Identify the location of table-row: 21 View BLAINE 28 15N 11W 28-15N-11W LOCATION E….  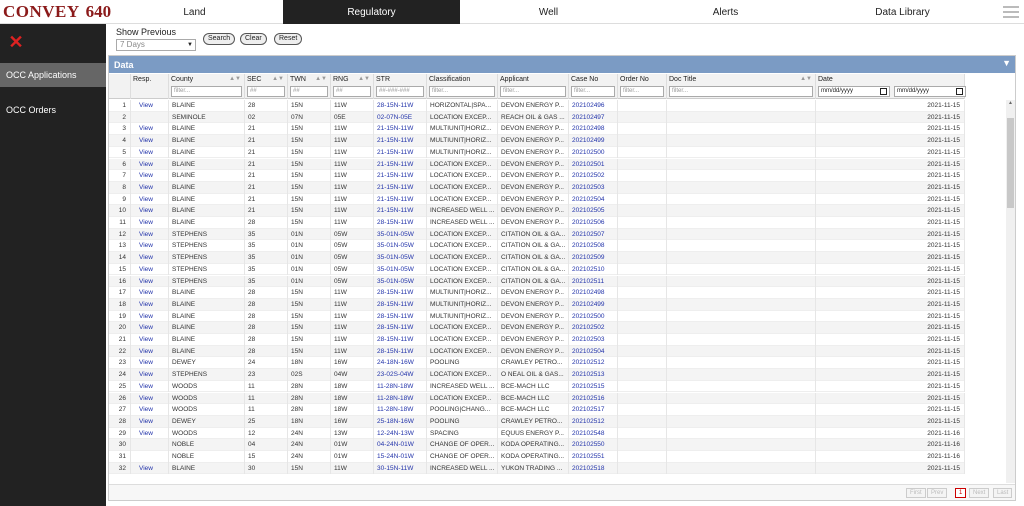
(537, 340).